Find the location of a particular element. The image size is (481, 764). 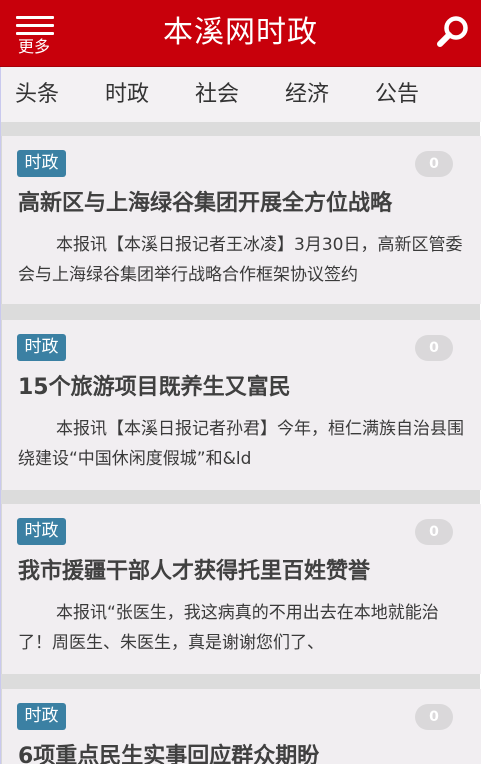

top-bar: 本溪网时政 更多 is located at coordinates (240, 33).